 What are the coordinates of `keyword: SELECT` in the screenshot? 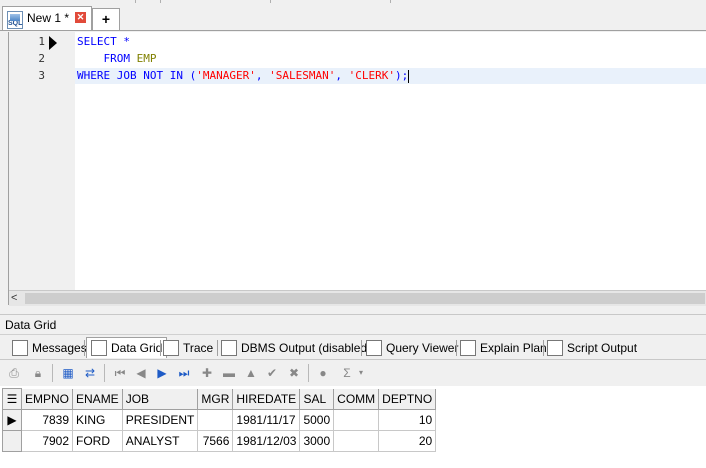 It's located at (97, 41).